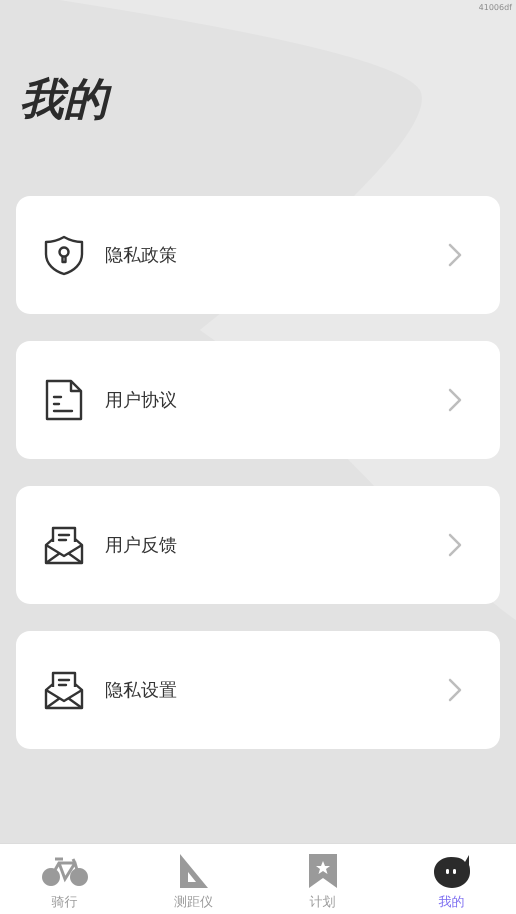 This screenshot has width=516, height=914. Describe the element at coordinates (258, 690) in the screenshot. I see `menu-item: 隐私设置` at that location.